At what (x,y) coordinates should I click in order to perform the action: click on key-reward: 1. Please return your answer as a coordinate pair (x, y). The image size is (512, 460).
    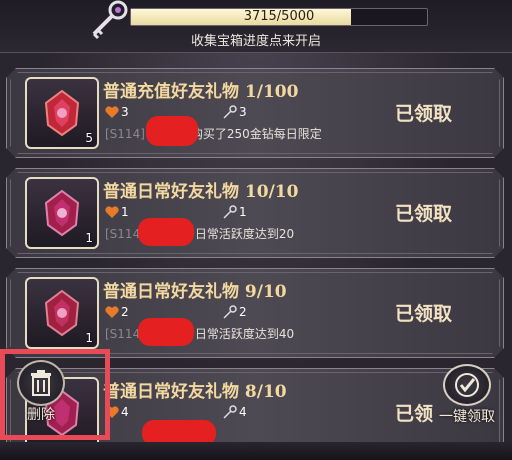
    Looking at the image, I should click on (235, 212).